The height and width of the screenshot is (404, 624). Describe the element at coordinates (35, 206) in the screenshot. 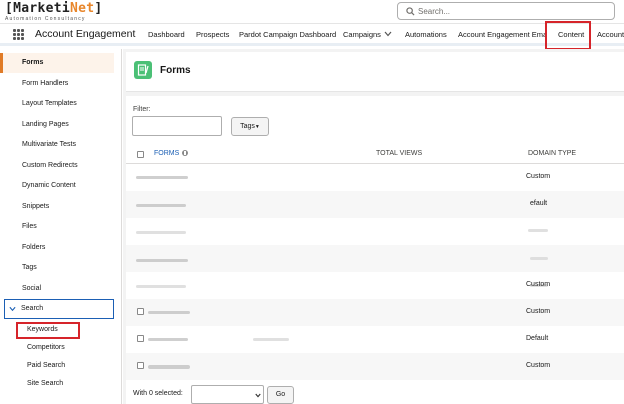

I see `sidebar-item-snippets: Snippets` at that location.